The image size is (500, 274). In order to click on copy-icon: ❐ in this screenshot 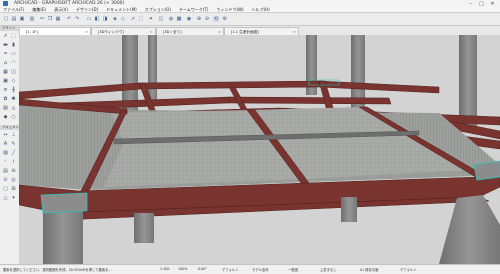, I will do `click(50, 19)`.